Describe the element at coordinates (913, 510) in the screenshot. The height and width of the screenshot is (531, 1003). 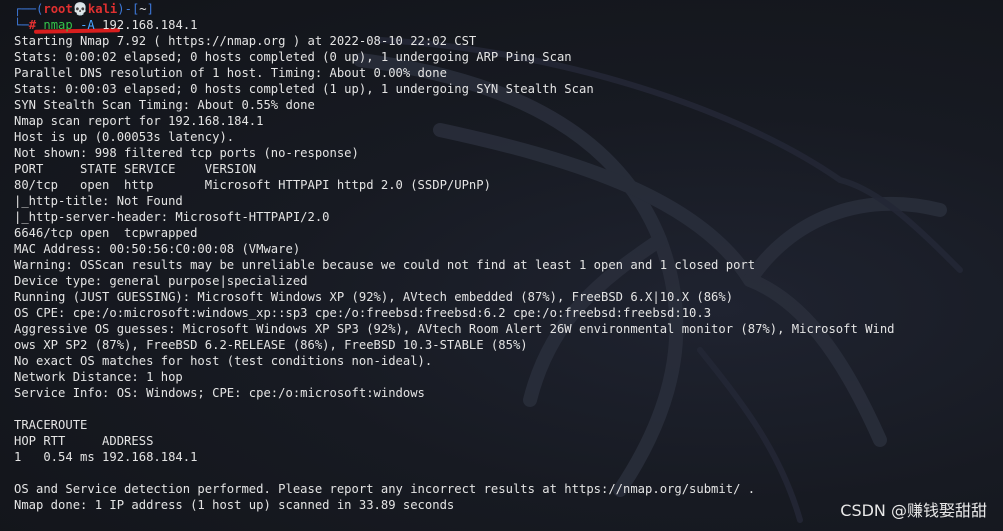
I see `watermark: CSDN @赚钱娶甜甜` at that location.